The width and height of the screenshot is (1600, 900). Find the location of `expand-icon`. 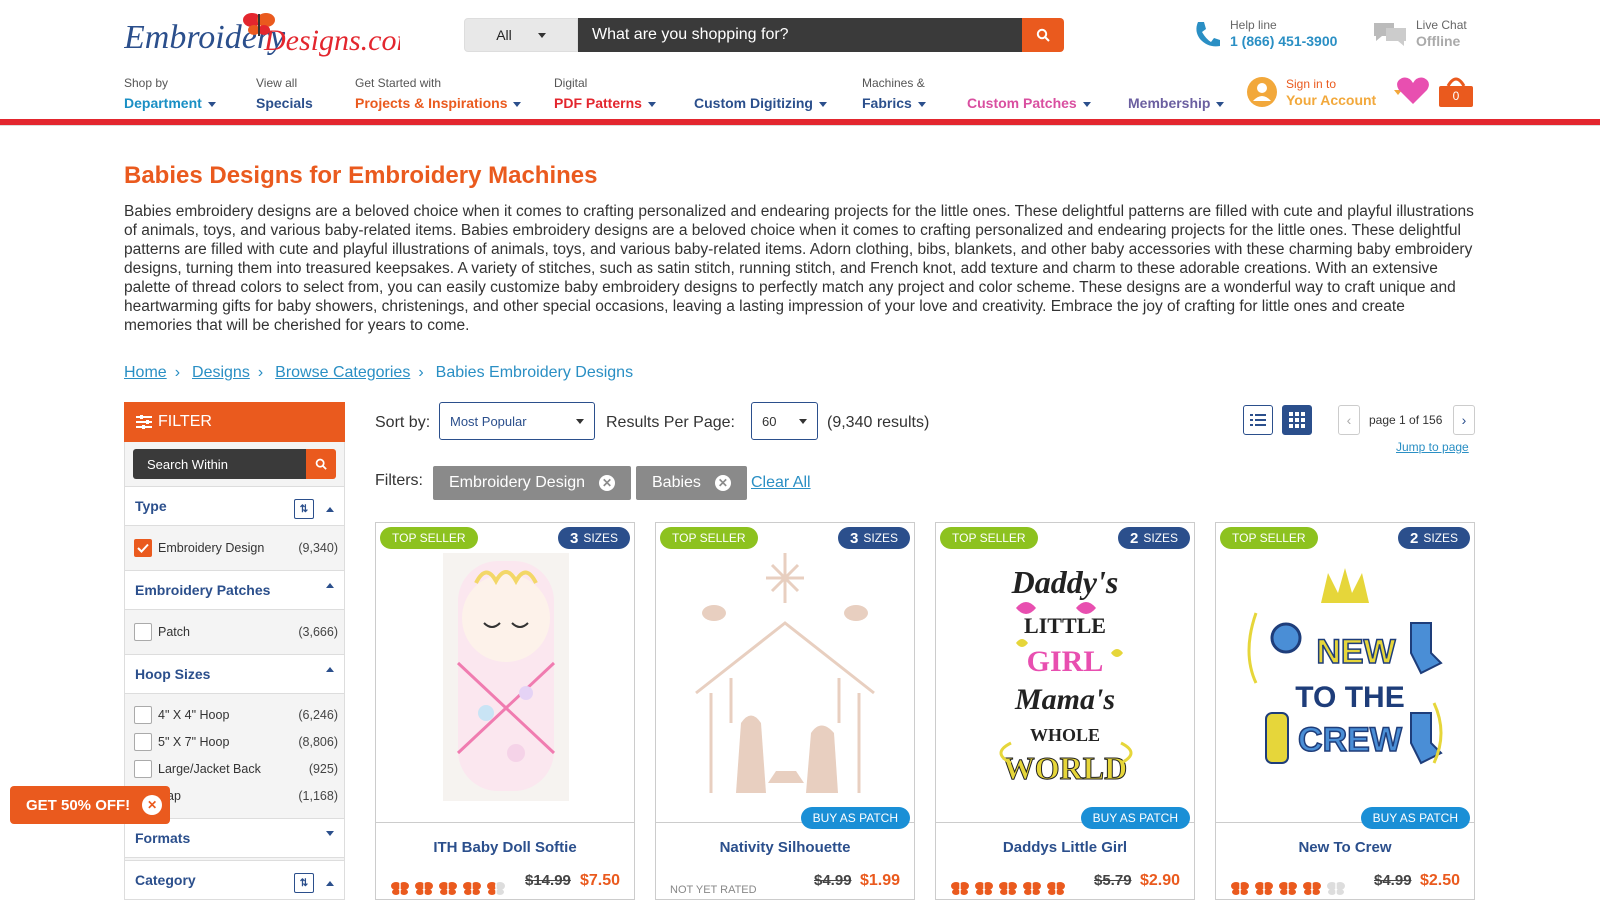

expand-icon is located at coordinates (330, 833).